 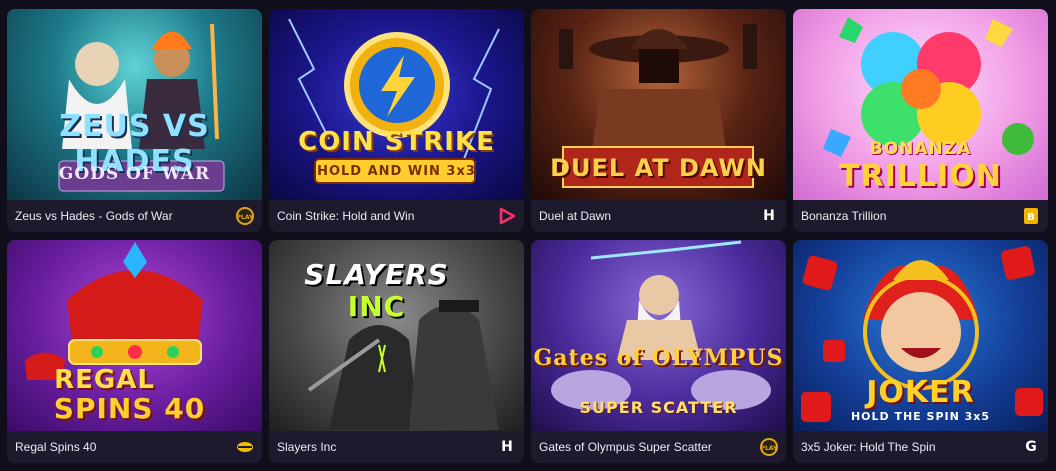 What do you see at coordinates (658, 407) in the screenshot?
I see `game-logo-subtitle: SUPER SCATTER` at bounding box center [658, 407].